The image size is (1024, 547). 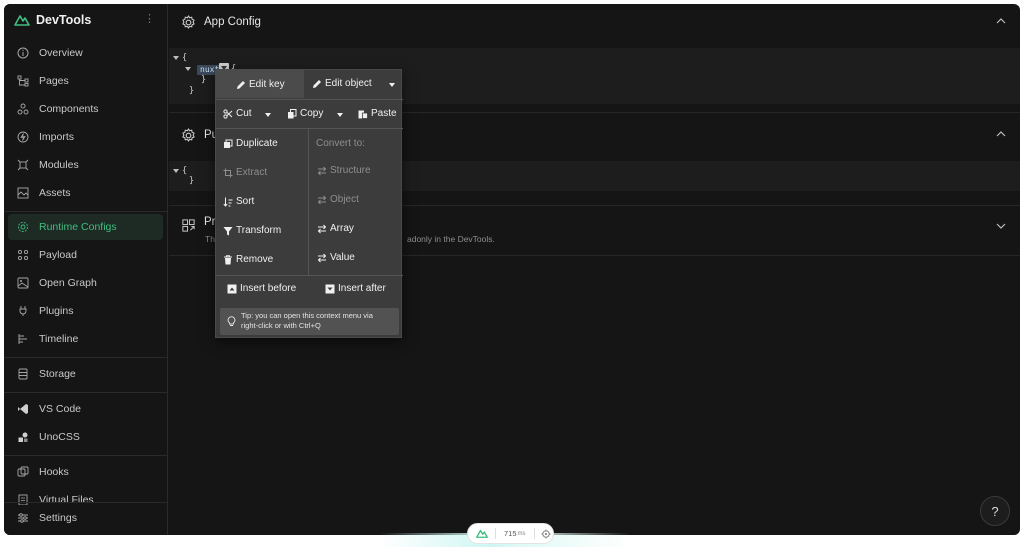 I want to click on tip-line-2: right-click or with Ctrl+Q, so click(x=281, y=325).